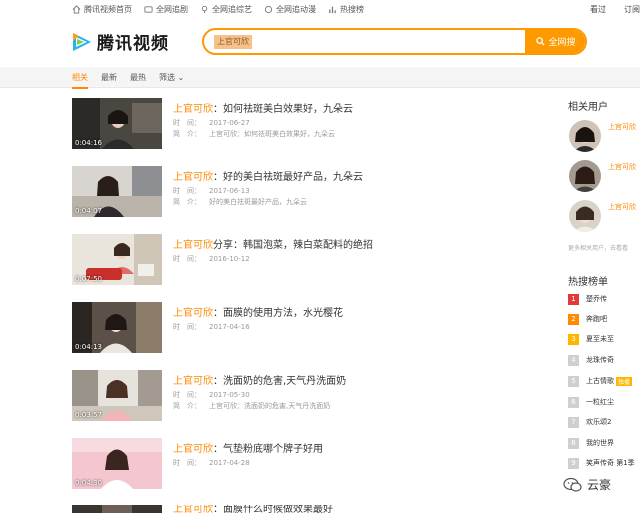  What do you see at coordinates (598, 9) in the screenshot?
I see `history-link: 看过` at bounding box center [598, 9].